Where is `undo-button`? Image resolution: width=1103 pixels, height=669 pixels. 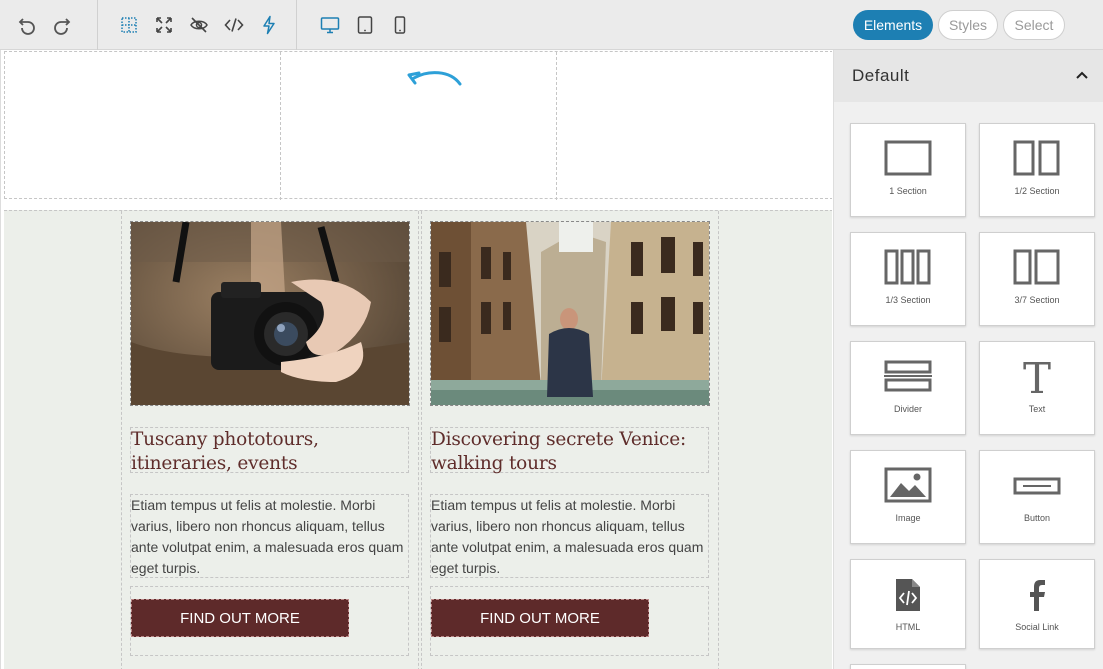
undo-button is located at coordinates (27, 25).